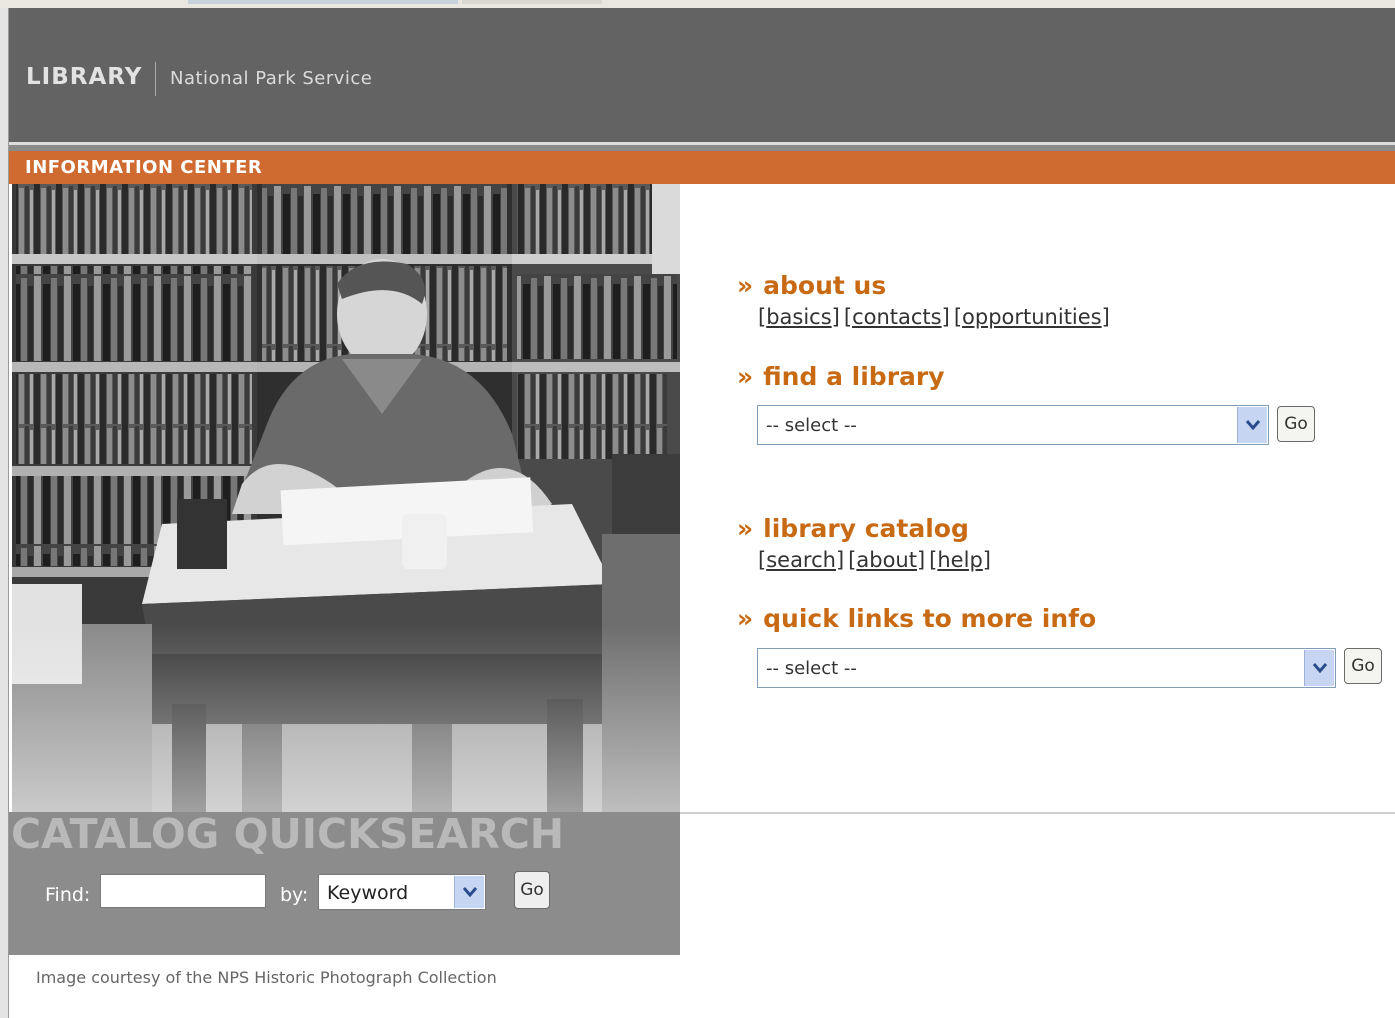 The height and width of the screenshot is (1018, 1395). I want to click on find-library-title: find a library, so click(854, 376).